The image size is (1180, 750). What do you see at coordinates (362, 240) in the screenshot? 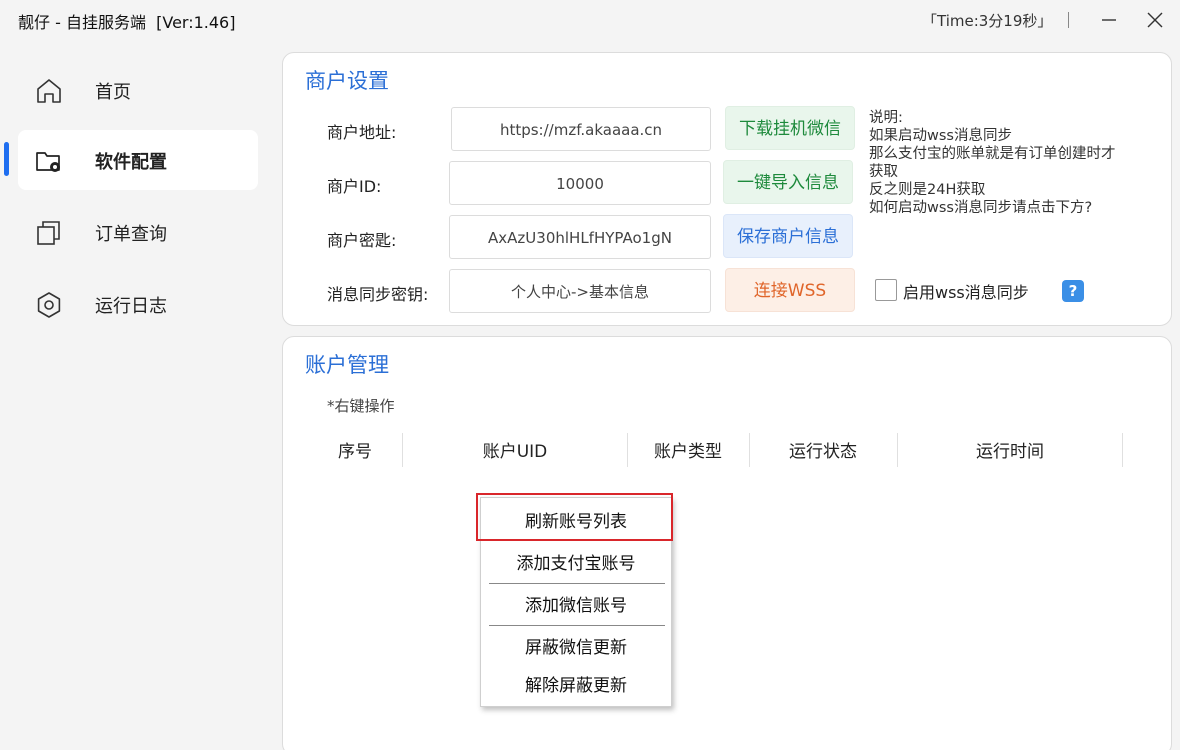
I see `merchant-key-label: 商户密匙:` at bounding box center [362, 240].